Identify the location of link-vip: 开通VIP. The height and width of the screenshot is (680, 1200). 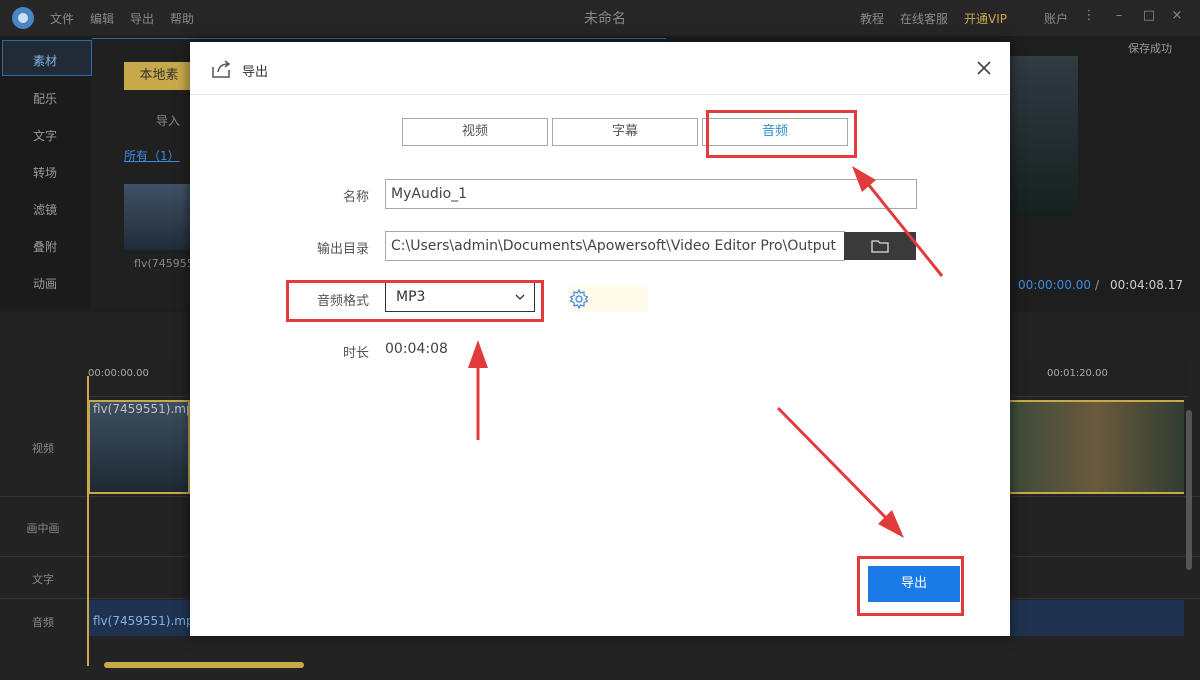
(985, 18).